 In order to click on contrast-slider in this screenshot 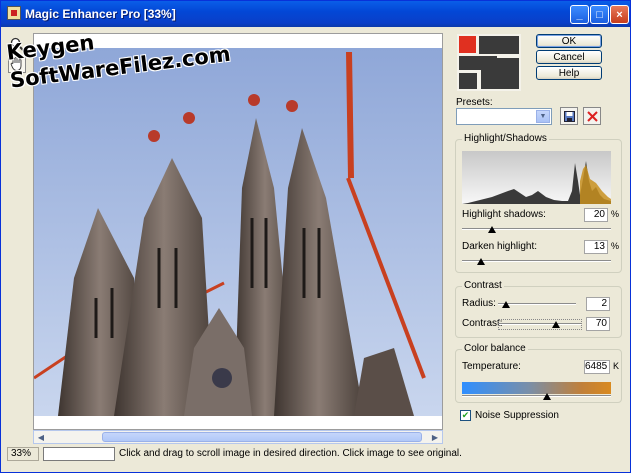, I will do `click(540, 324)`.